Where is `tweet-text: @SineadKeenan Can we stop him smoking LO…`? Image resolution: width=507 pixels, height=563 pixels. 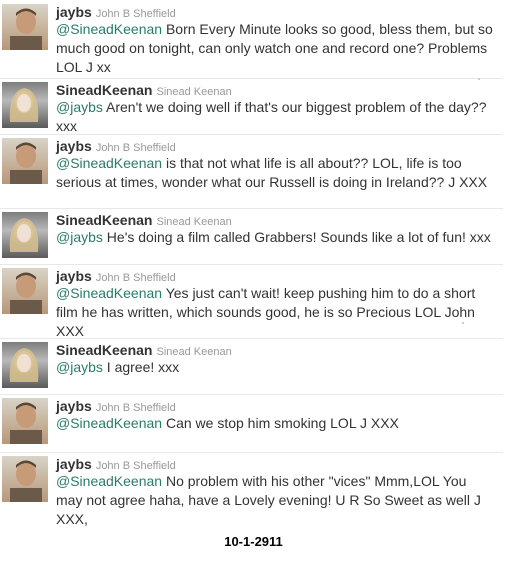 tweet-text: @SineadKeenan Can we stop him smoking LO… is located at coordinates (276, 423).